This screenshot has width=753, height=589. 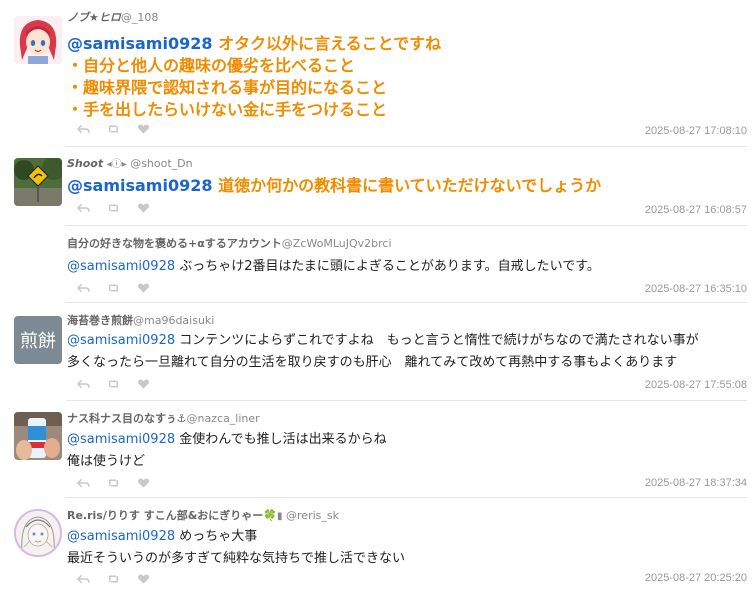 What do you see at coordinates (227, 109) in the screenshot?
I see `text-line: ・手を出したらいけない金に手をつけること` at bounding box center [227, 109].